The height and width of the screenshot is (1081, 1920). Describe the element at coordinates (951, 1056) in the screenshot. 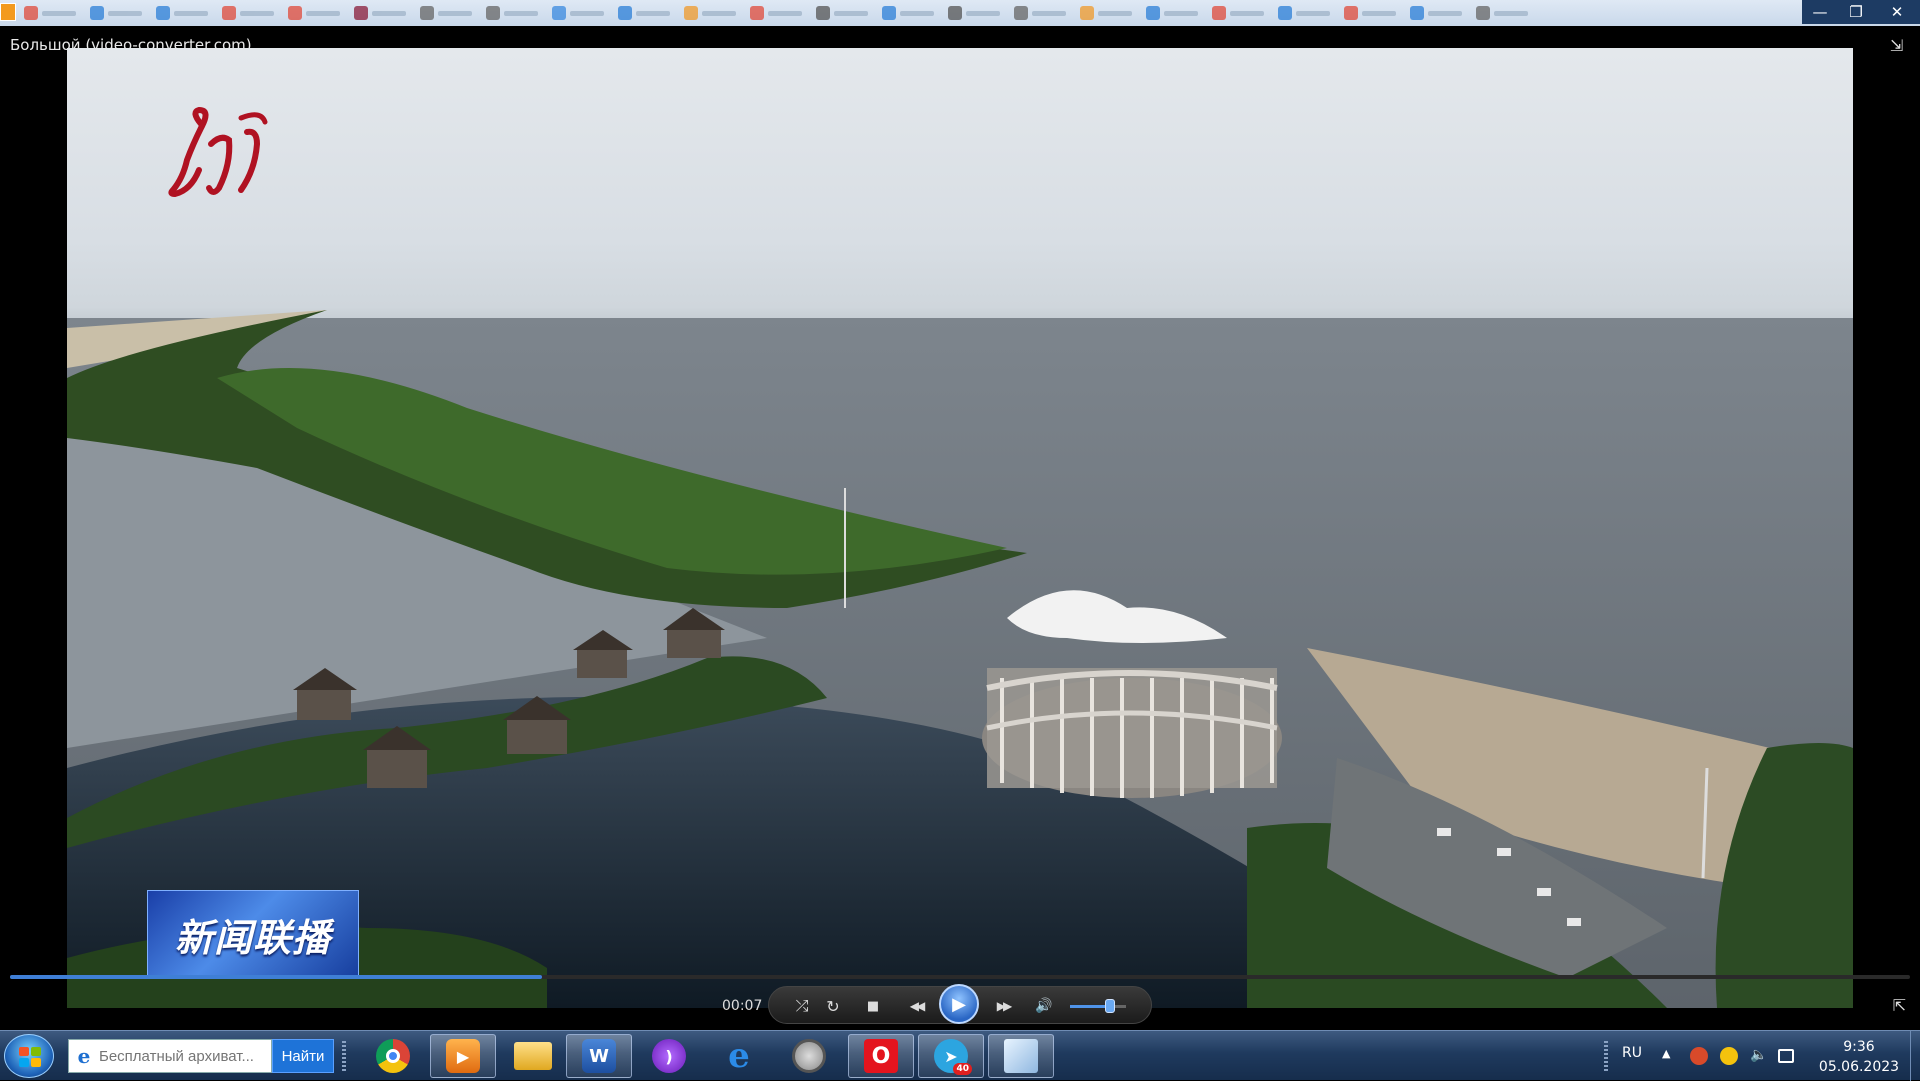

I see `telegram-icon: ➤ 40` at that location.